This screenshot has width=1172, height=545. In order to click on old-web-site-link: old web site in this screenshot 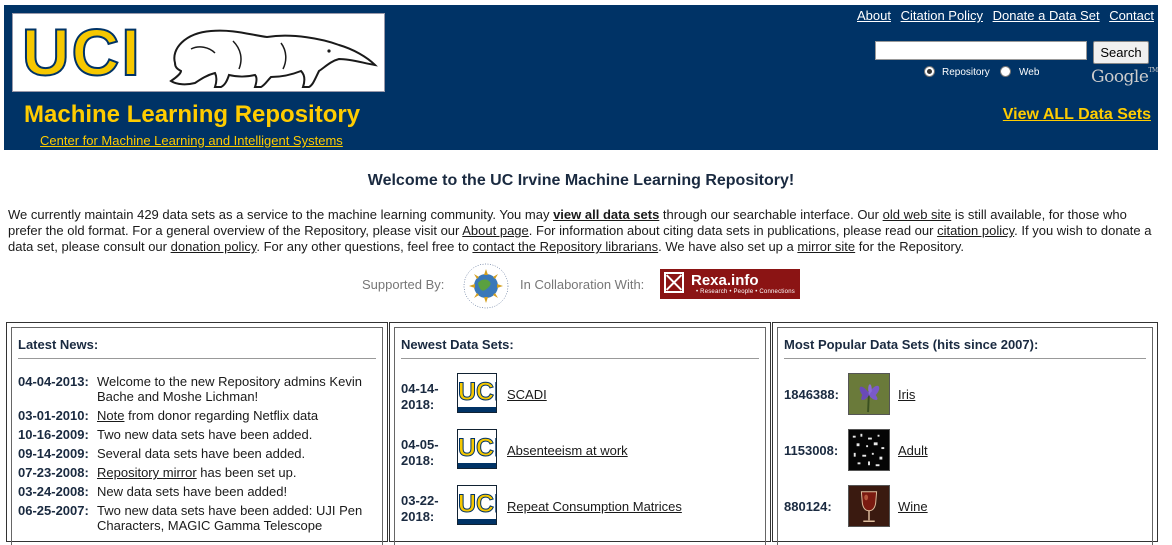, I will do `click(917, 214)`.